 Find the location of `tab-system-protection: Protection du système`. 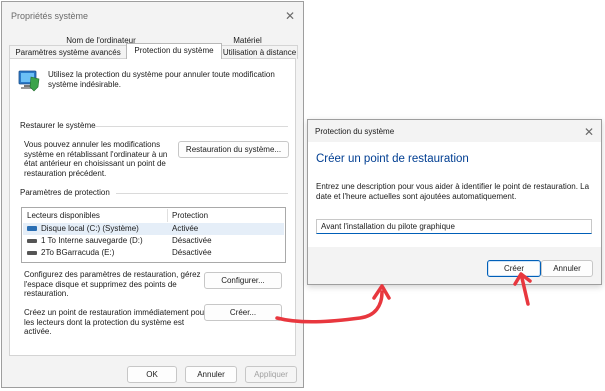

tab-system-protection: Protection du système is located at coordinates (174, 51).